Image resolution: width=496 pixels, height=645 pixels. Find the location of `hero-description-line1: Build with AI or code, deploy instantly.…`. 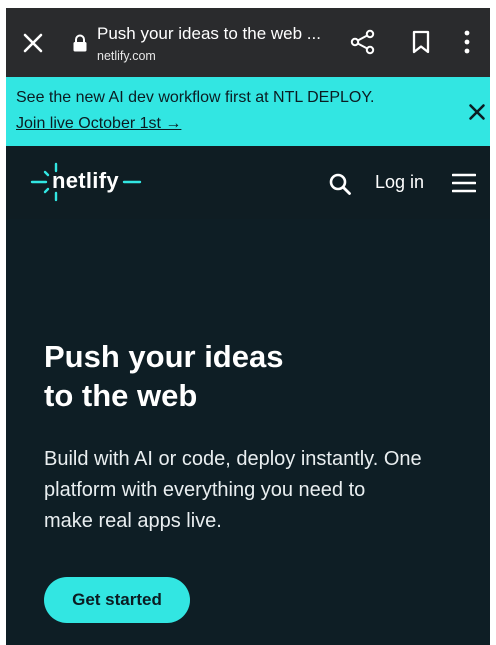

hero-description-line1: Build with AI or code, deploy instantly.… is located at coordinates (233, 459).